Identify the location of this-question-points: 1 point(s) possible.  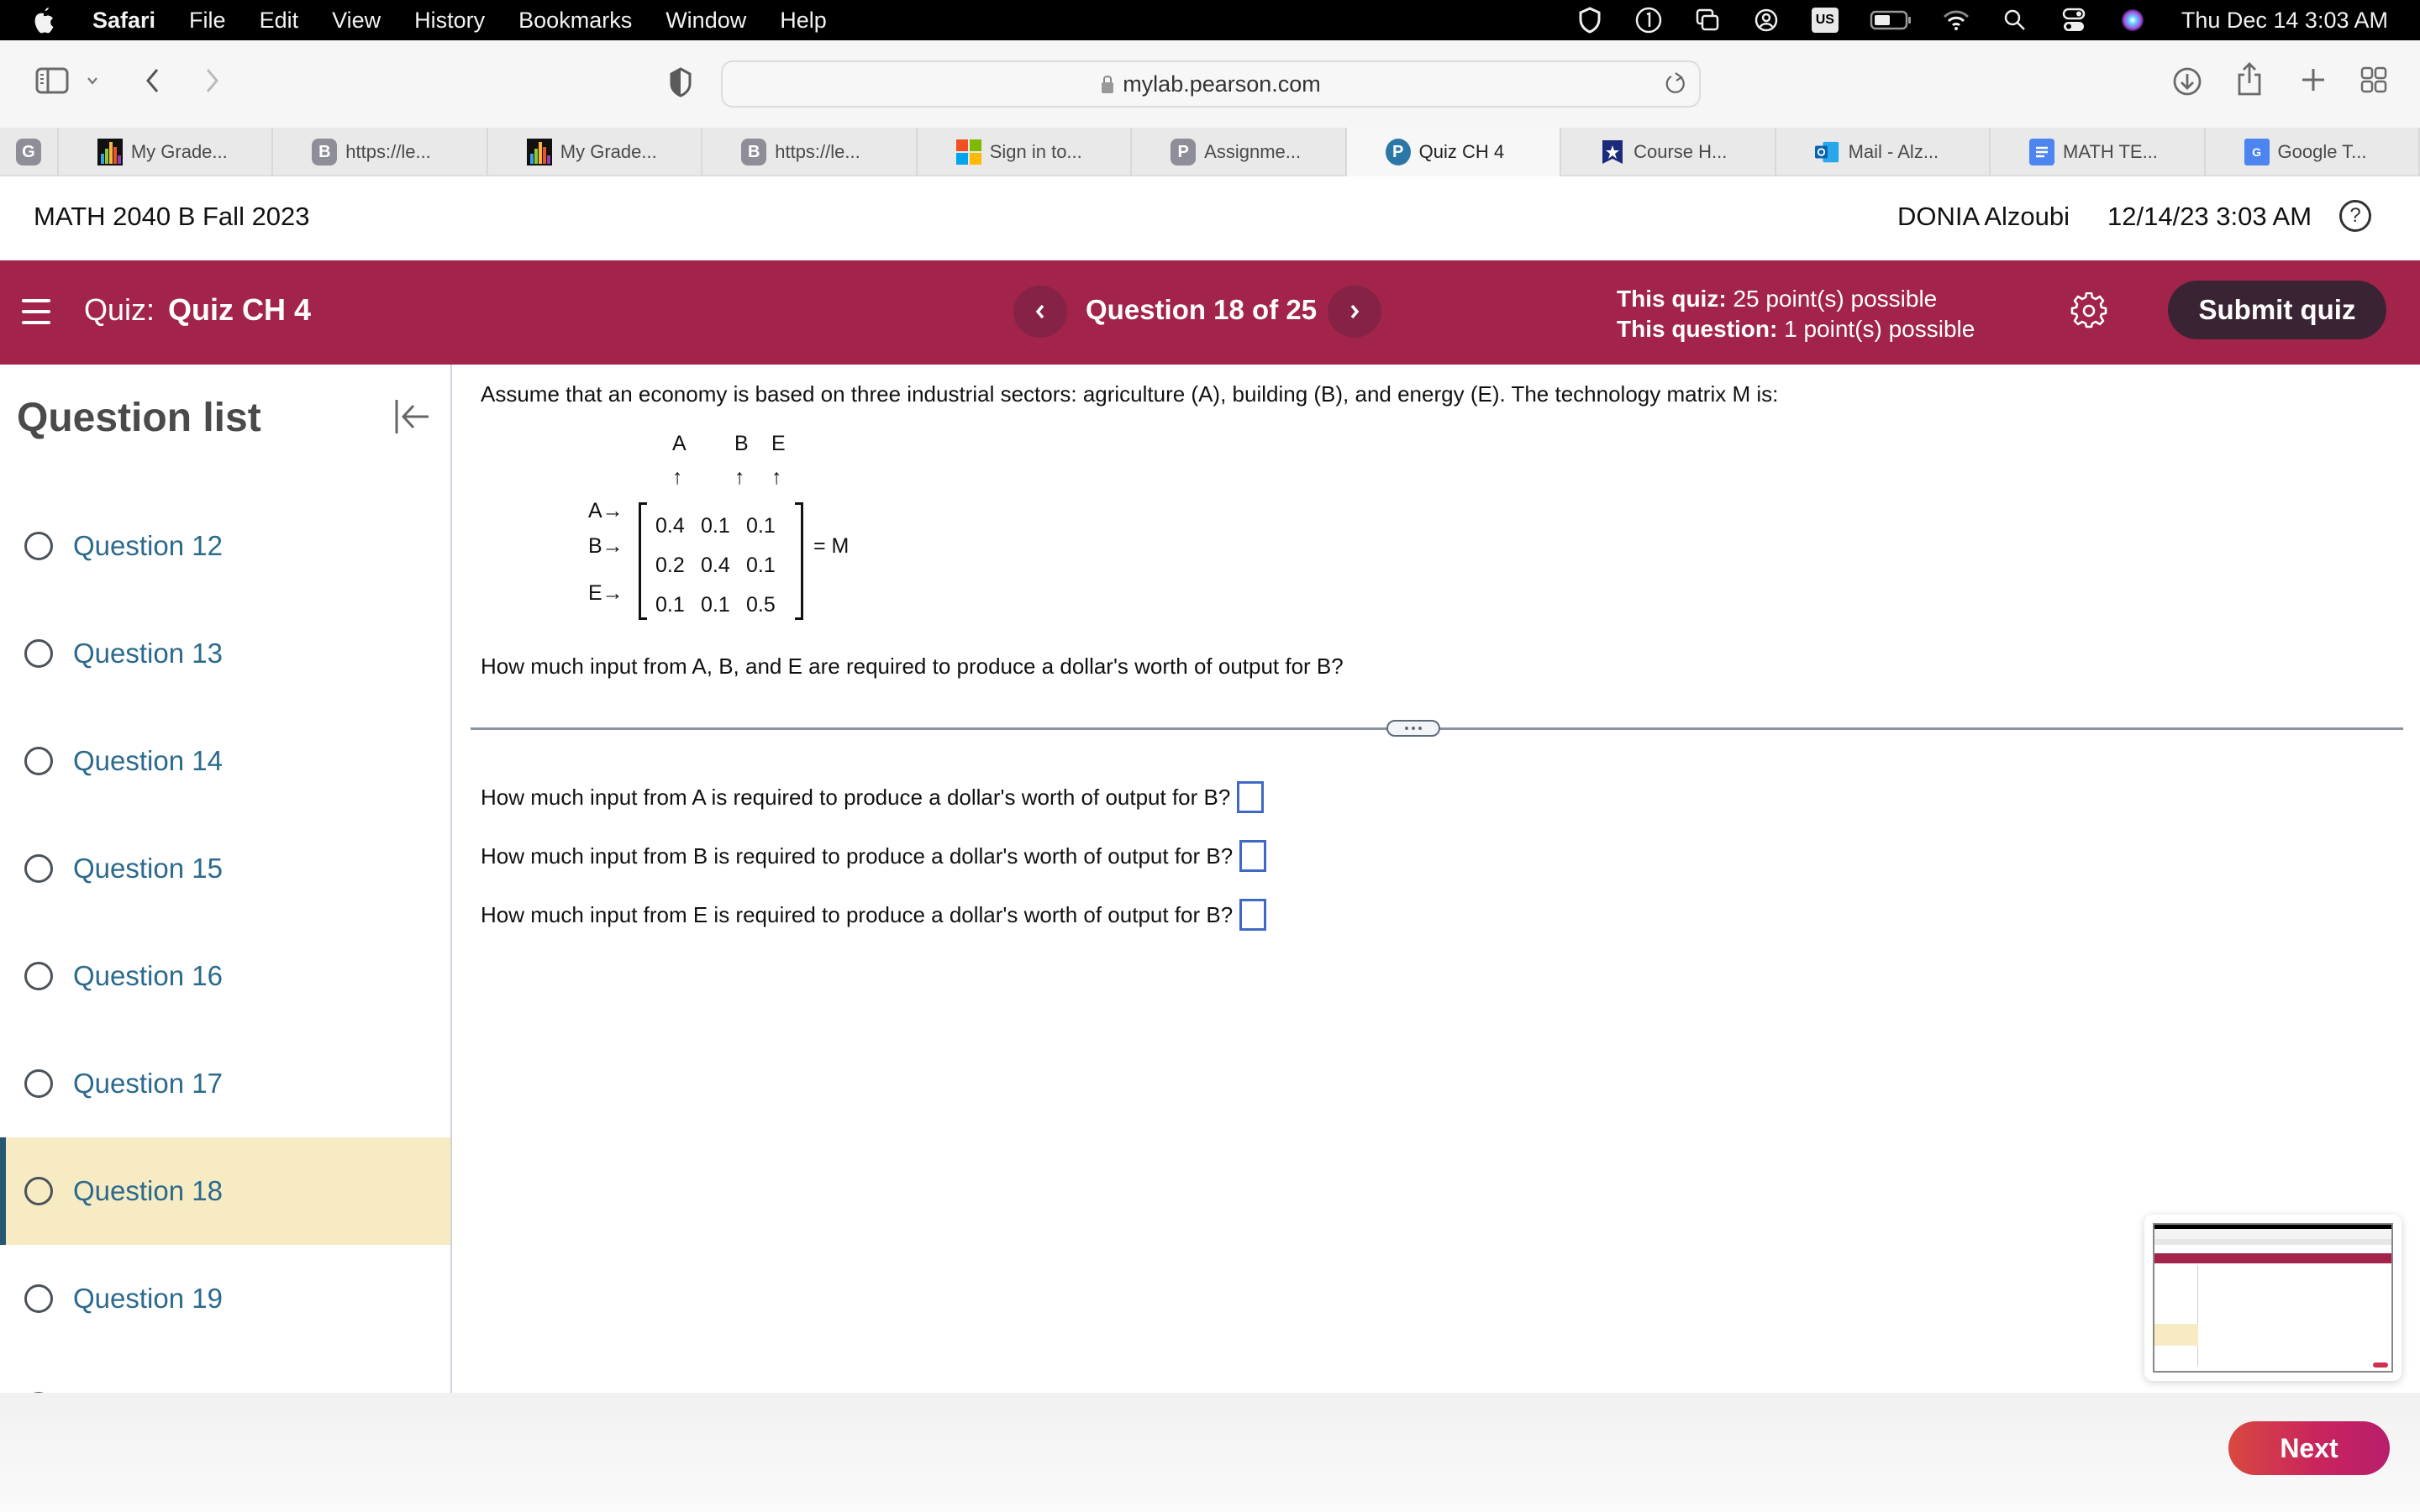
(1879, 329).